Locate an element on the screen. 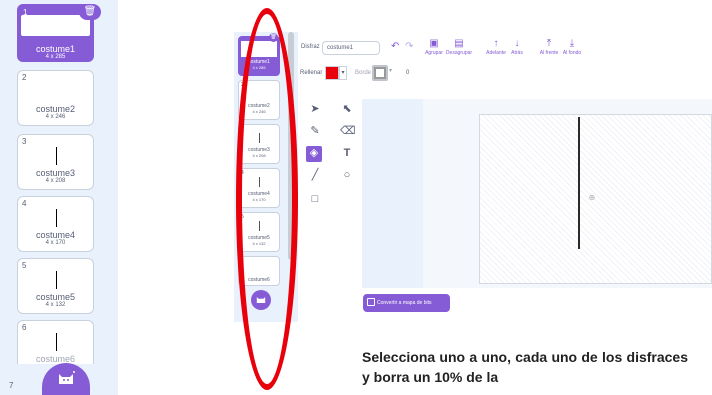 Image resolution: width=712 pixels, height=395 pixels. arrow-top-icon: ⤒ is located at coordinates (549, 43).